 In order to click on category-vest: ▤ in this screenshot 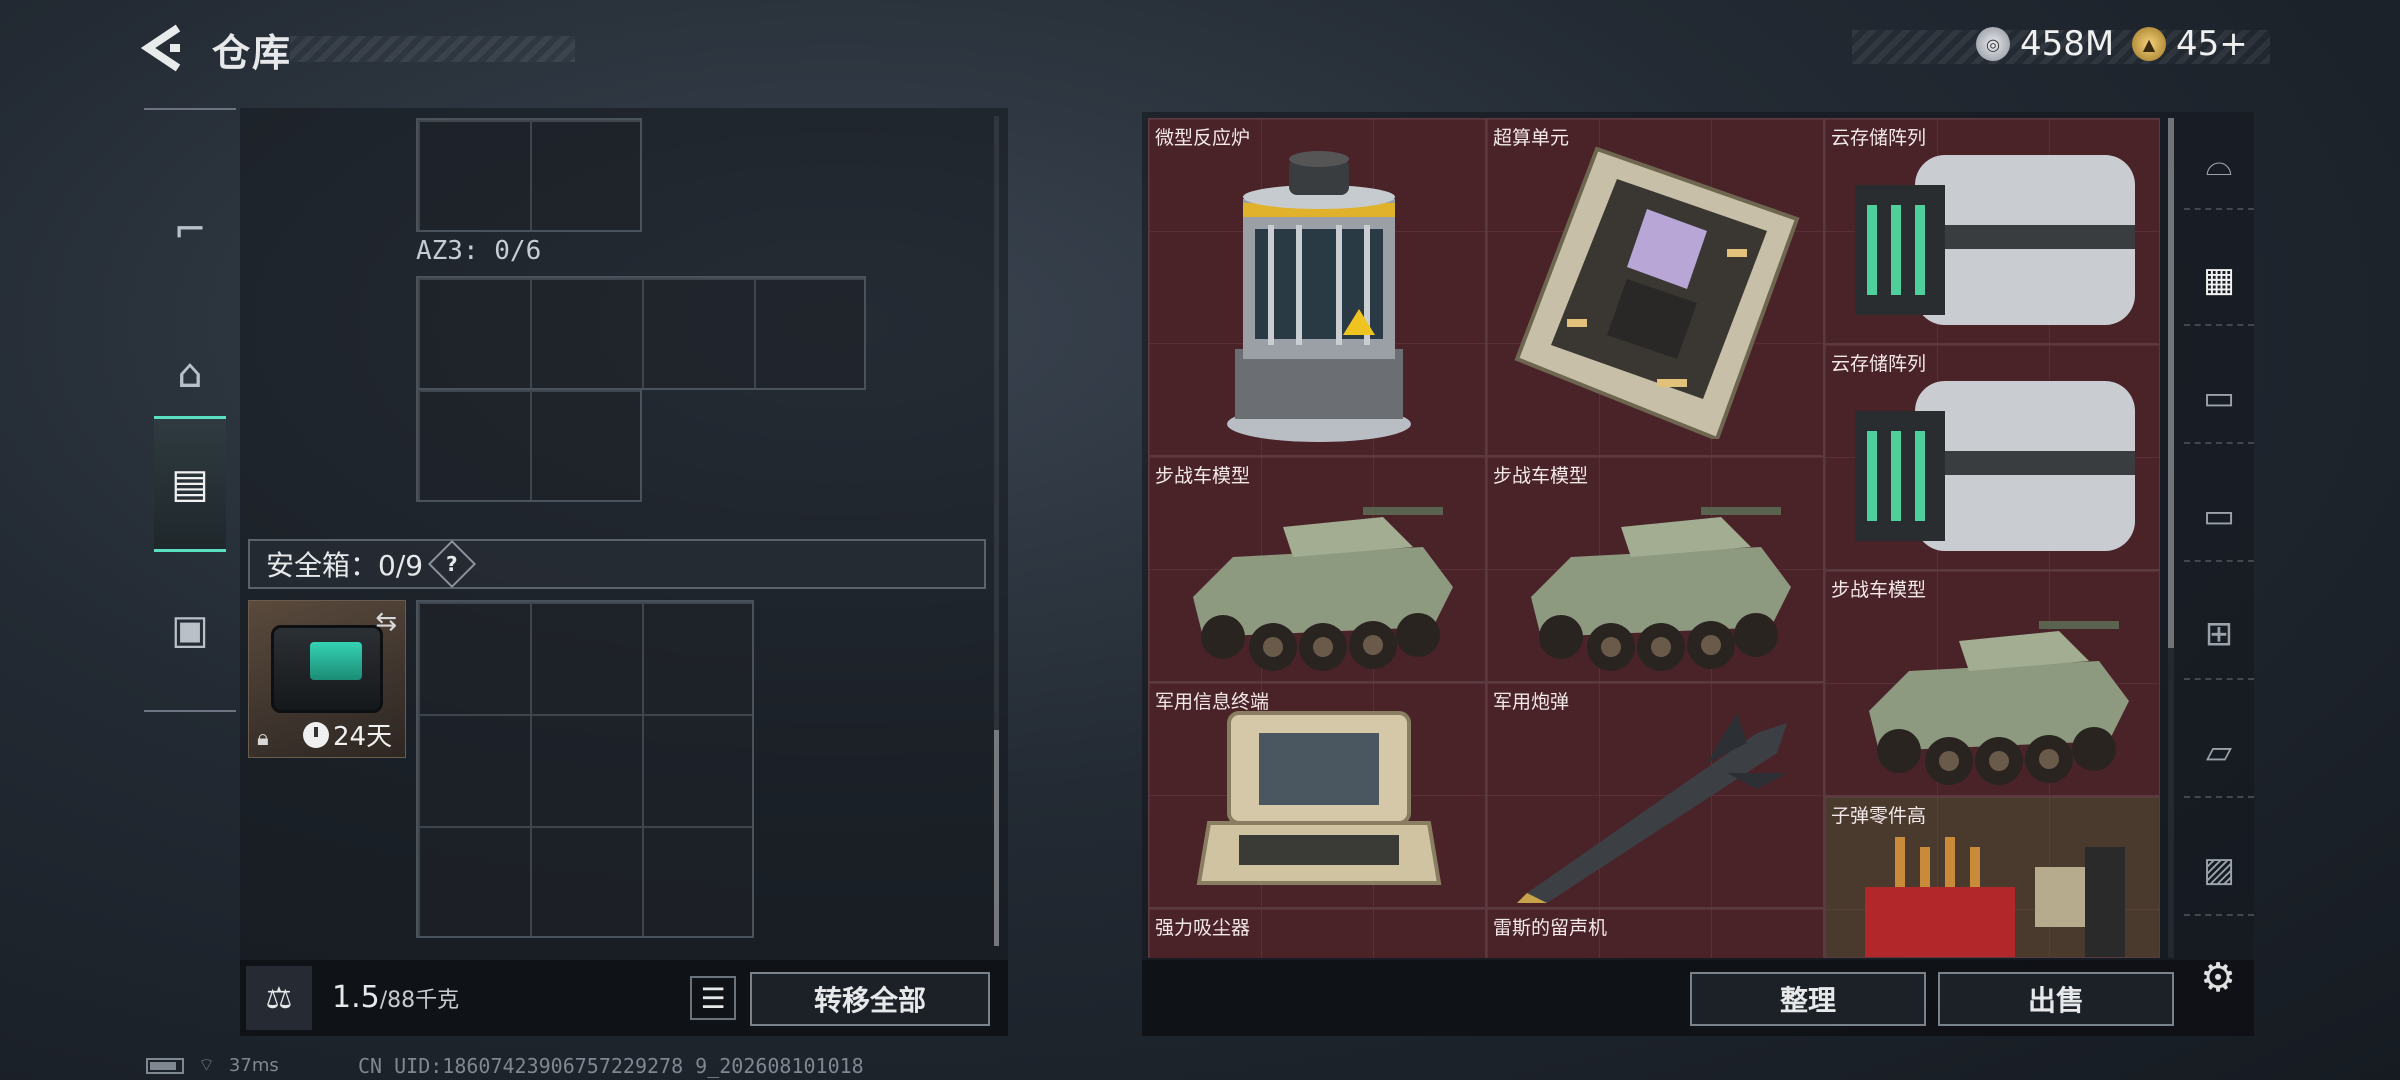, I will do `click(190, 484)`.